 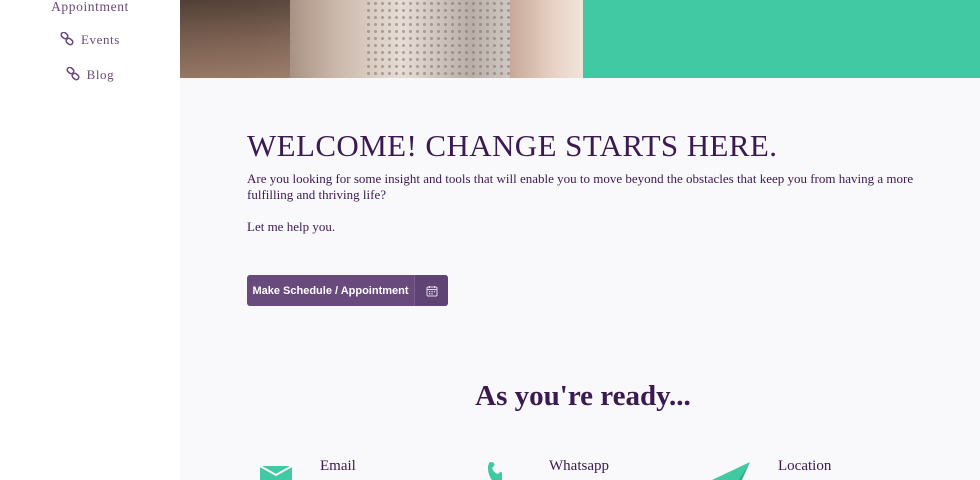 What do you see at coordinates (494, 471) in the screenshot?
I see `phone-icon` at bounding box center [494, 471].